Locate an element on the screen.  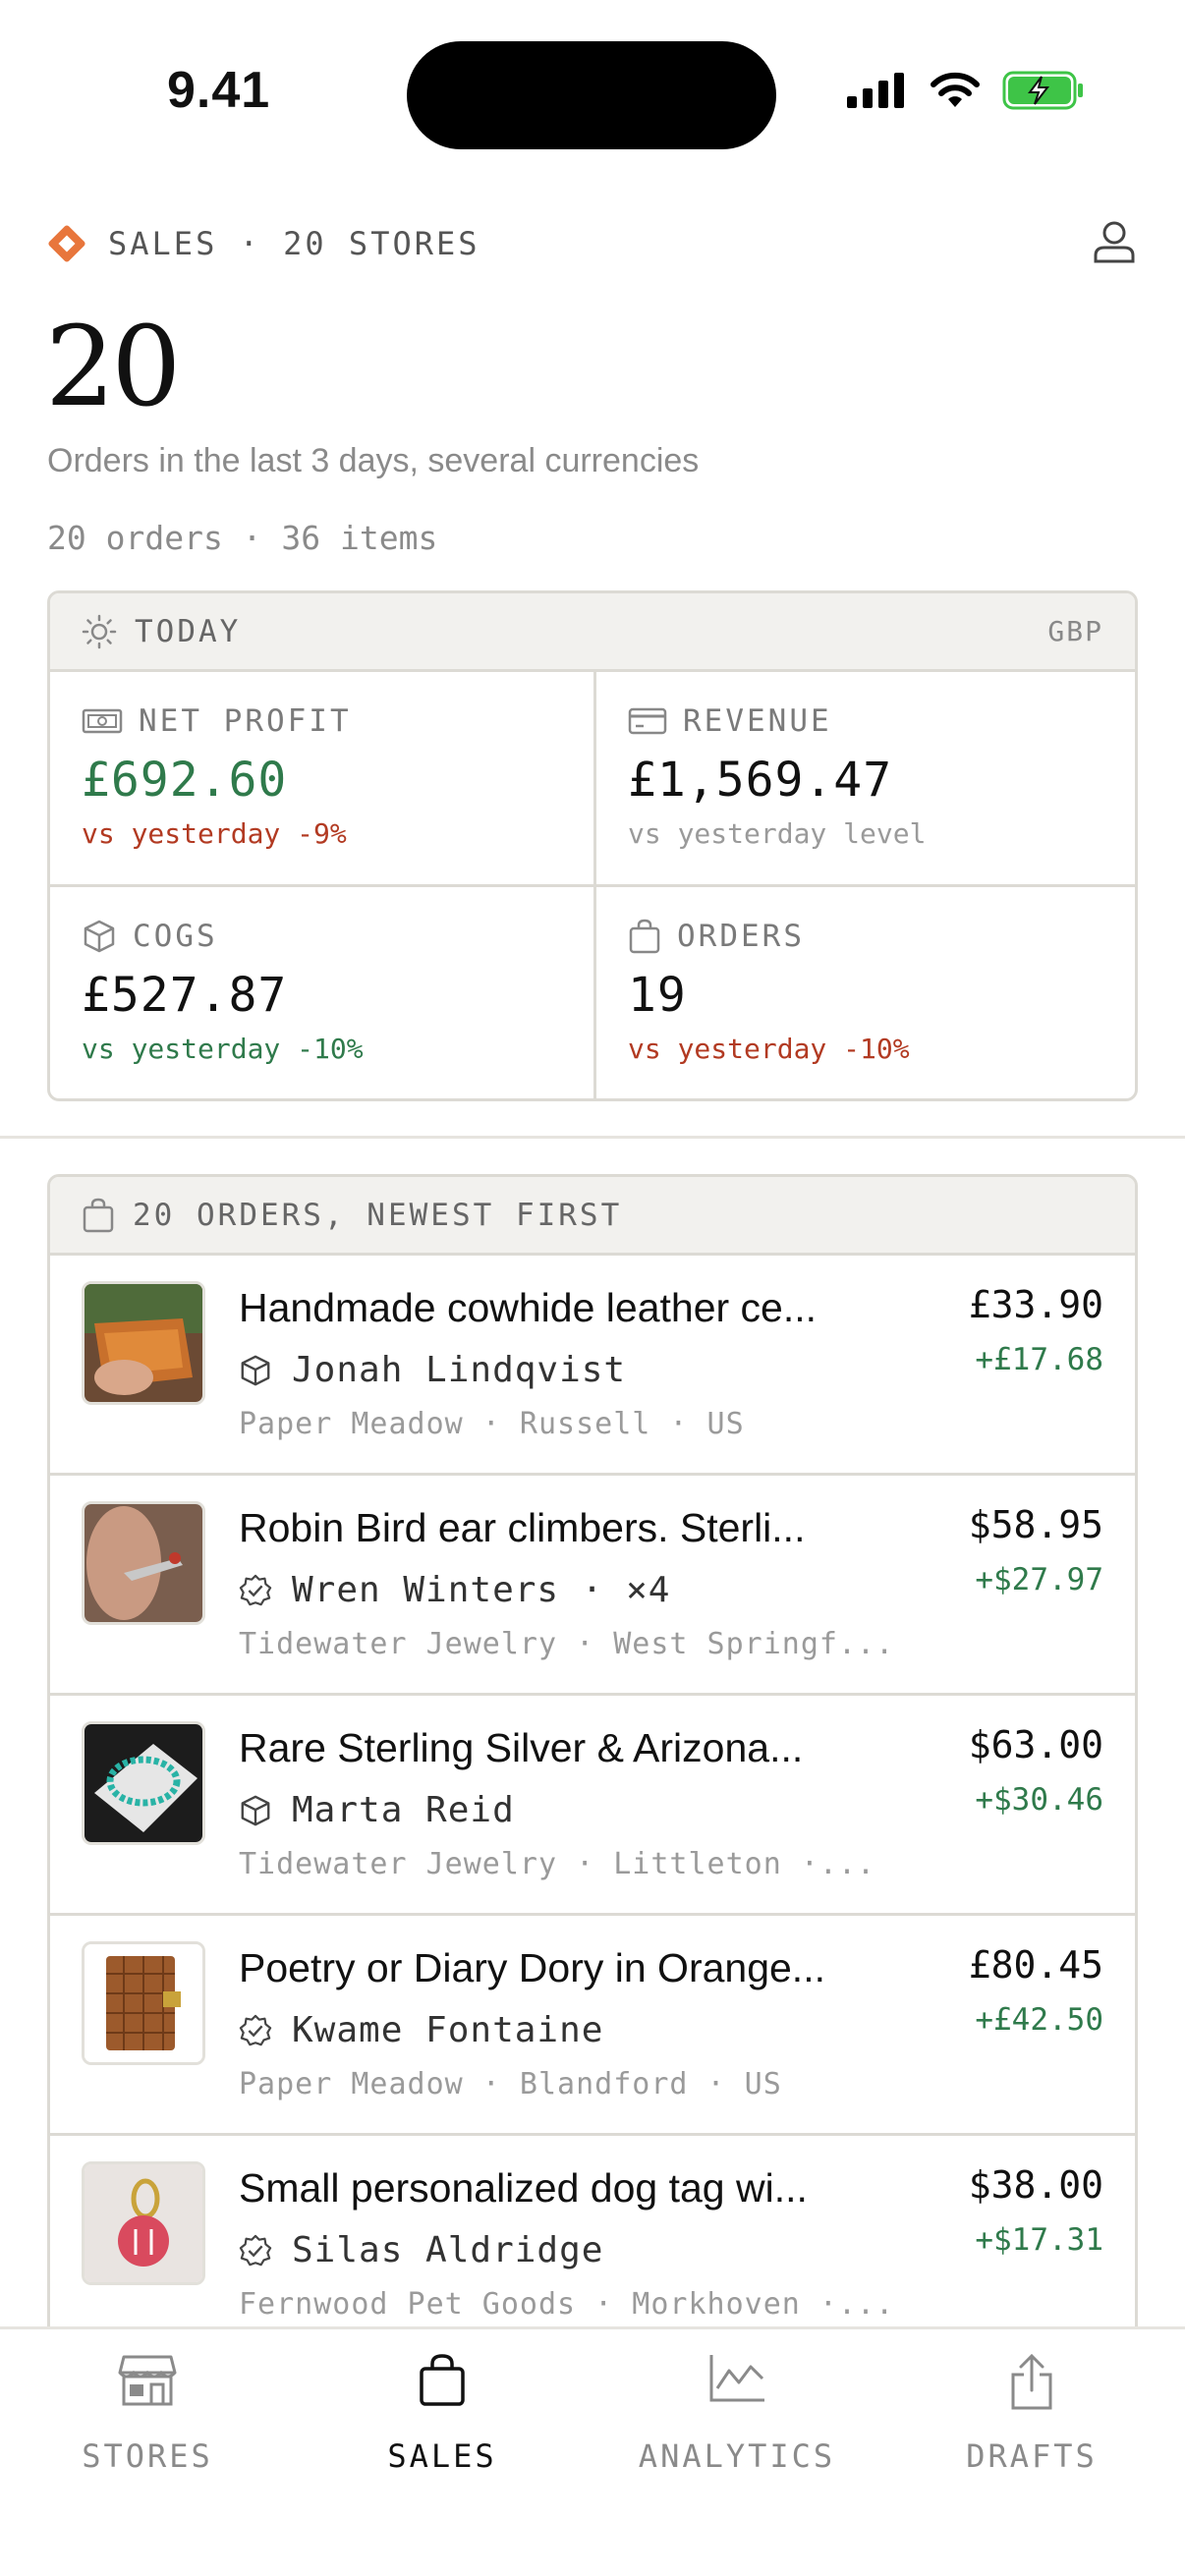
metric-cogs: COGS £527.87 vs yesterday -10% is located at coordinates (321, 992).